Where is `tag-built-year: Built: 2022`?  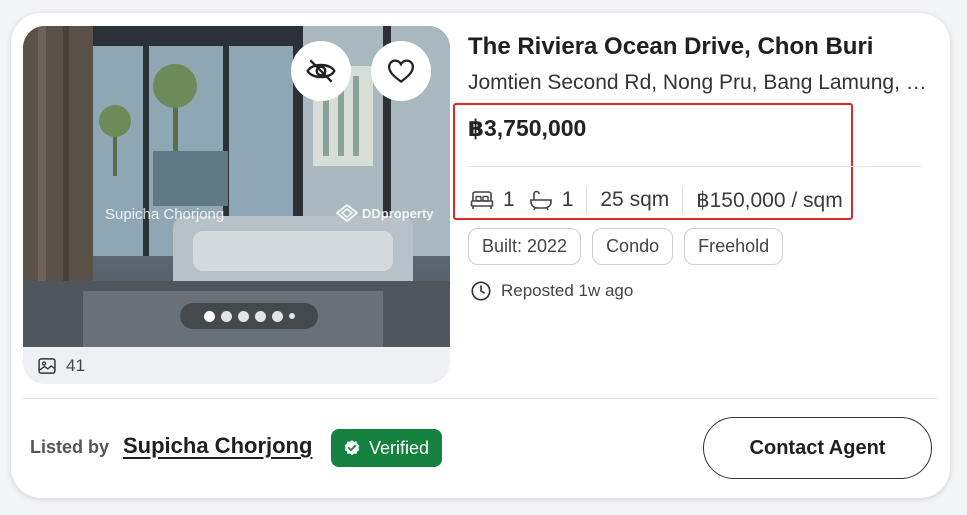 tag-built-year: Built: 2022 is located at coordinates (525, 246).